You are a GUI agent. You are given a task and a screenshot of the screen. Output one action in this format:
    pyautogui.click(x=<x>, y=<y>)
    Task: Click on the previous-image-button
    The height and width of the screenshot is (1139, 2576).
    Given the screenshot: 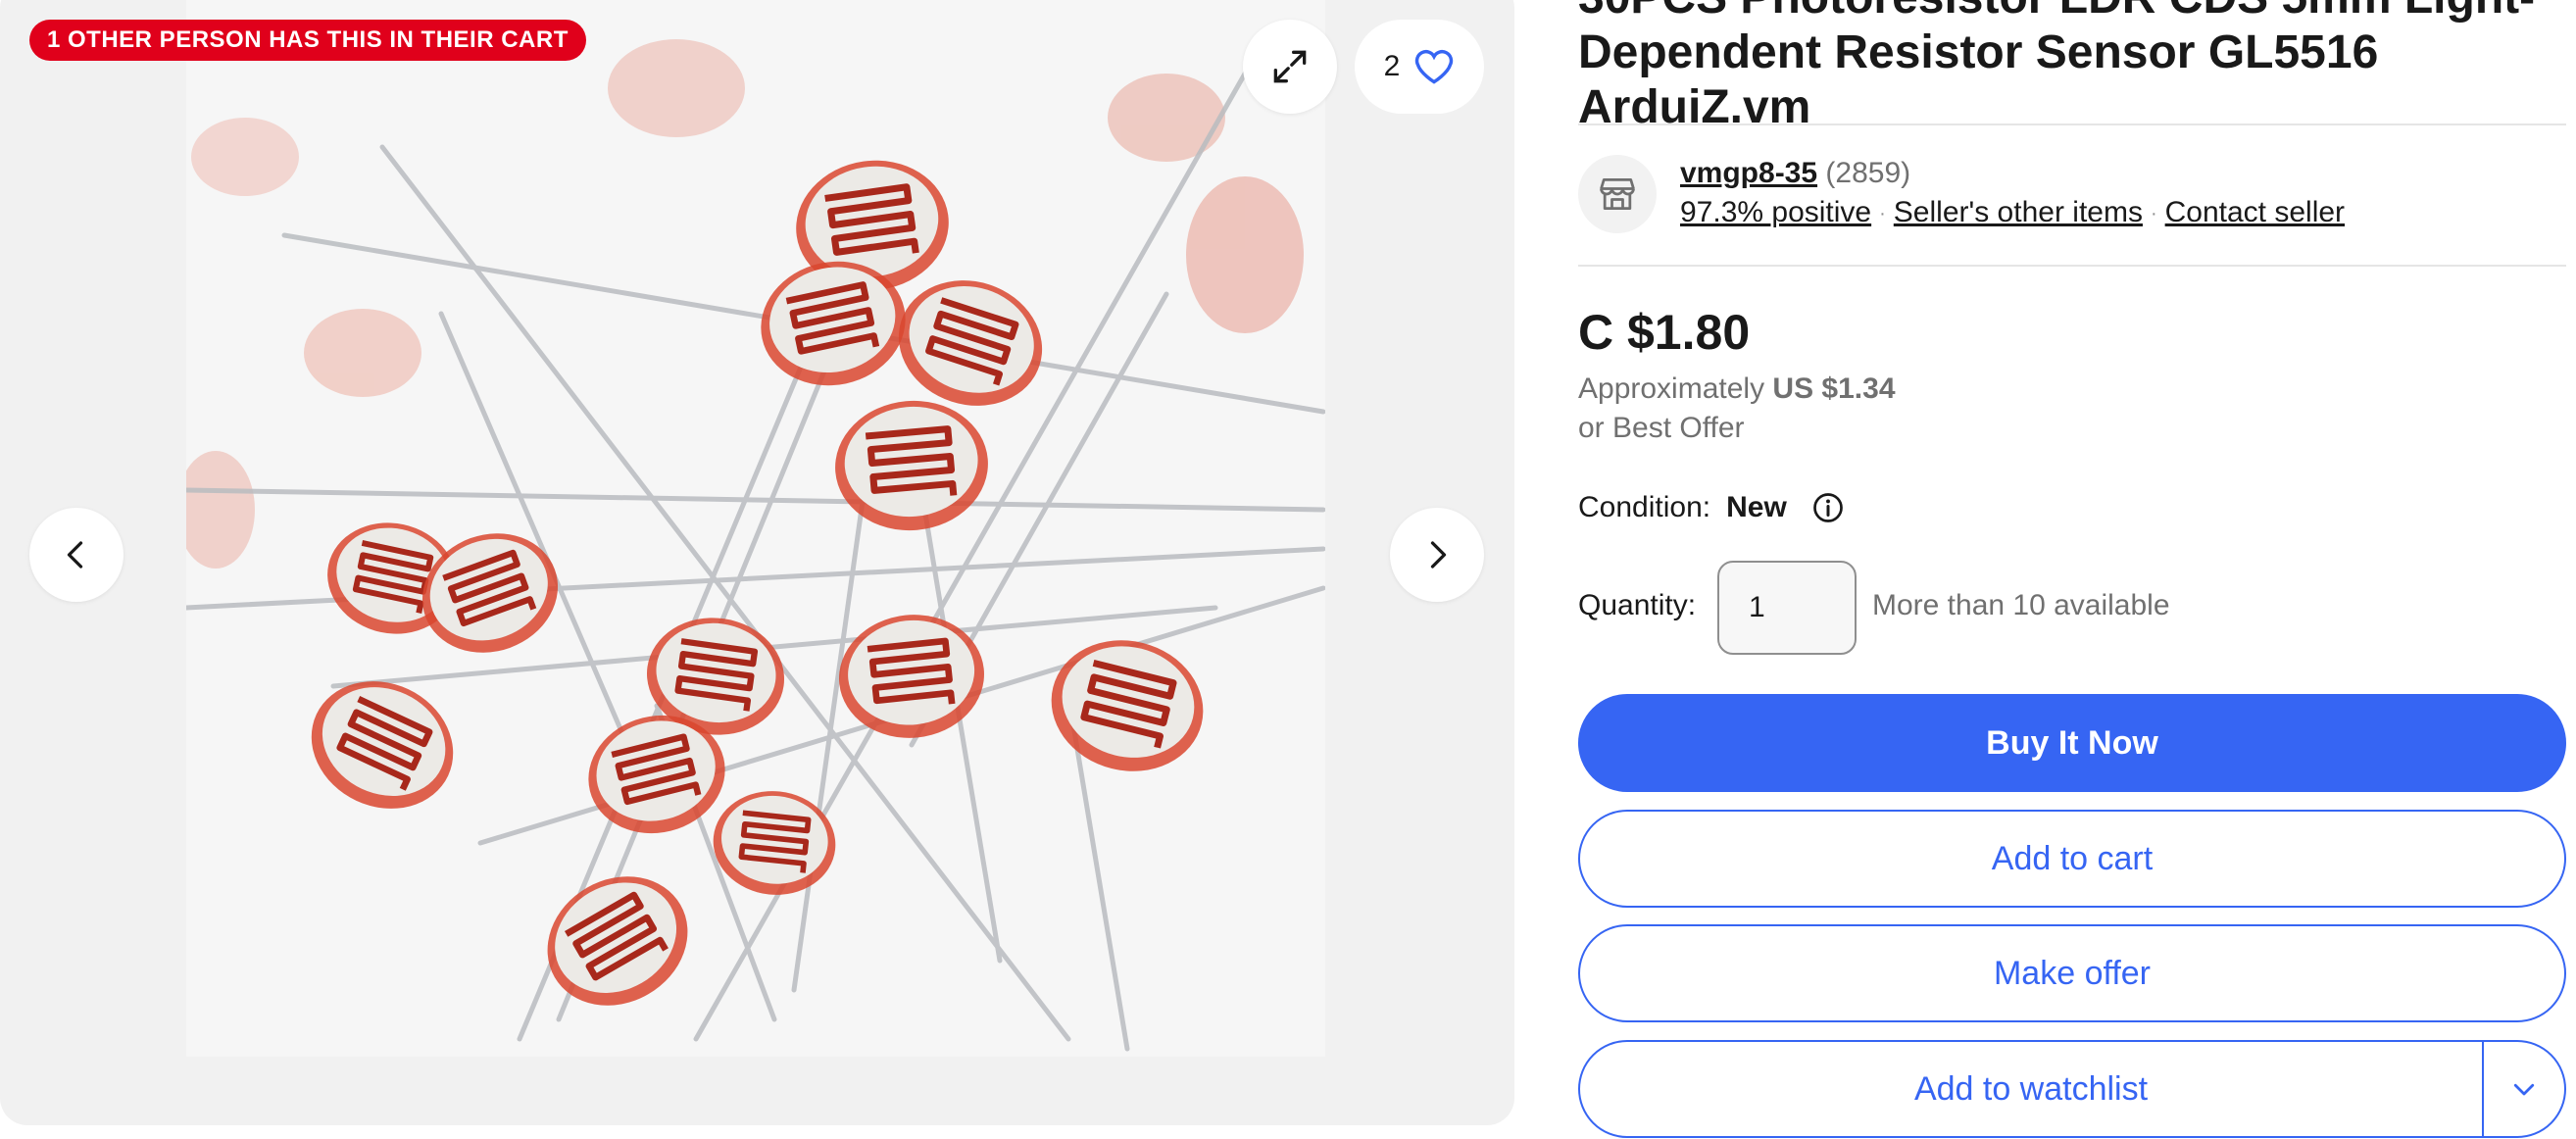 What is the action you would take?
    pyautogui.click(x=76, y=555)
    